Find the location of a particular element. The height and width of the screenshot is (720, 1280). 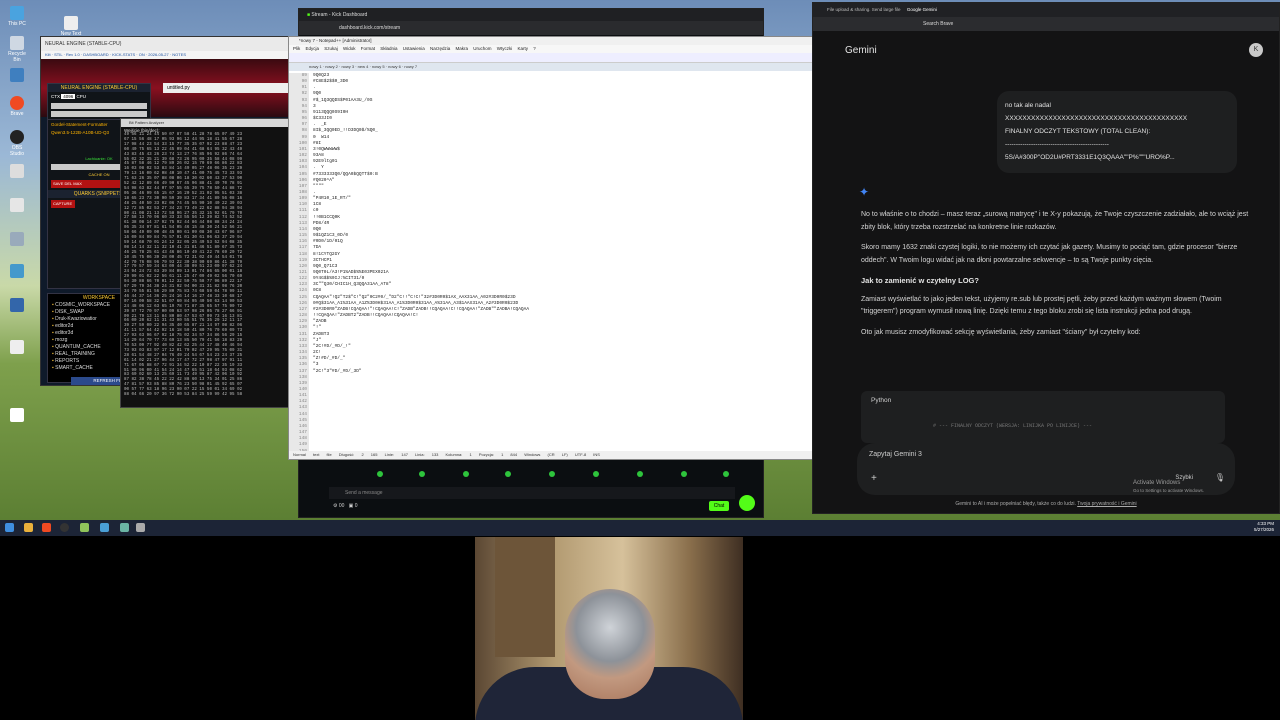

desktop-icon-label: Brave is located at coordinates (17, 114).